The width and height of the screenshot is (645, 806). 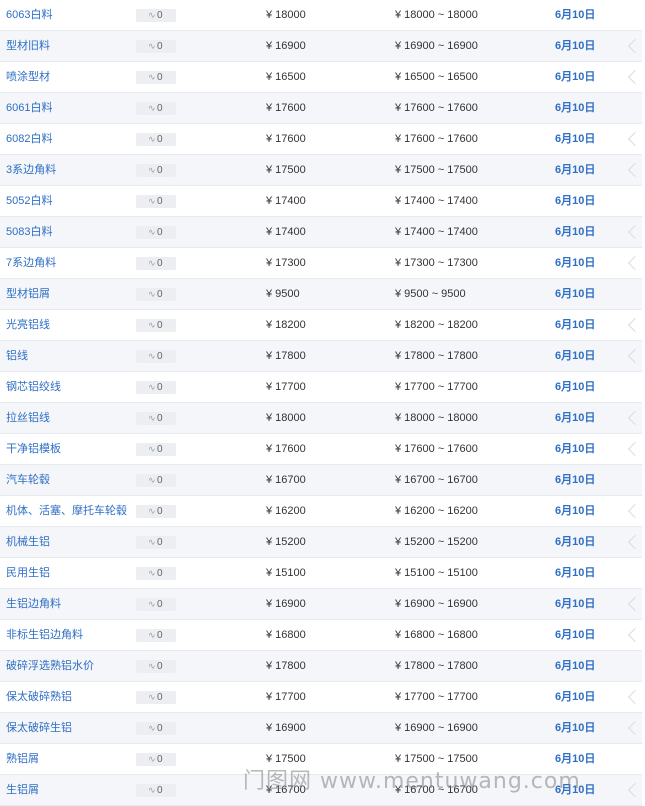 I want to click on item-name-link: 钢芯铝绞线, so click(x=33, y=387).